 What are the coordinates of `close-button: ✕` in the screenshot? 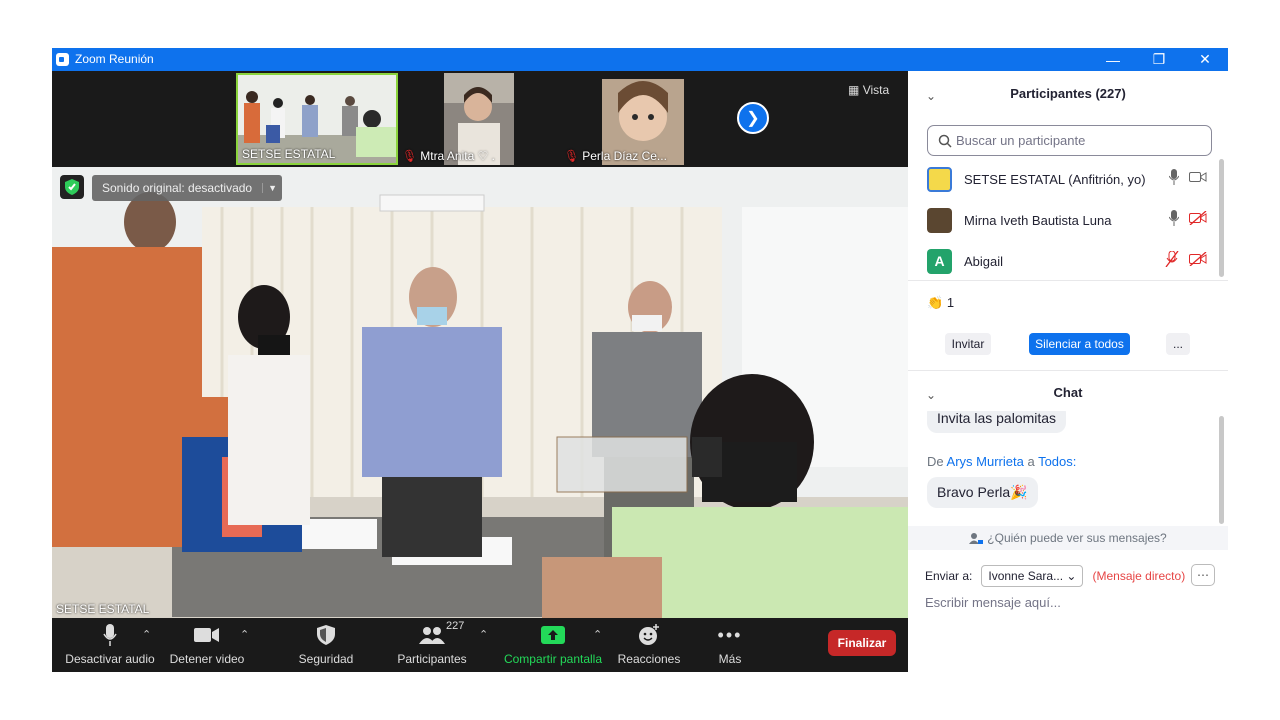 It's located at (1205, 59).